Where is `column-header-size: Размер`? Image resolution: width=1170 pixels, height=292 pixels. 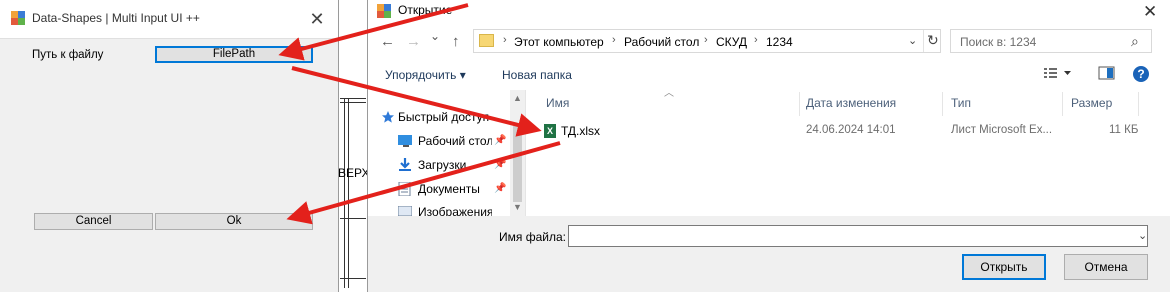
column-header-size: Размер is located at coordinates (1091, 103).